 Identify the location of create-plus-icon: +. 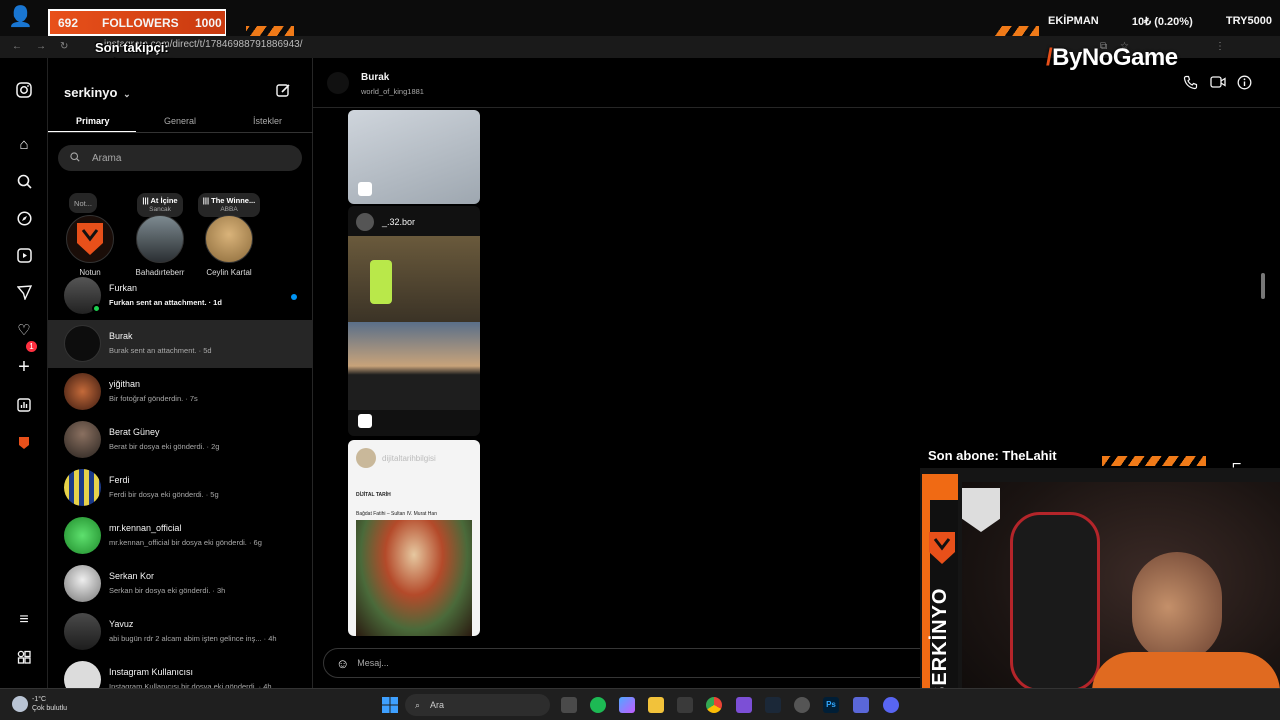
(24, 367).